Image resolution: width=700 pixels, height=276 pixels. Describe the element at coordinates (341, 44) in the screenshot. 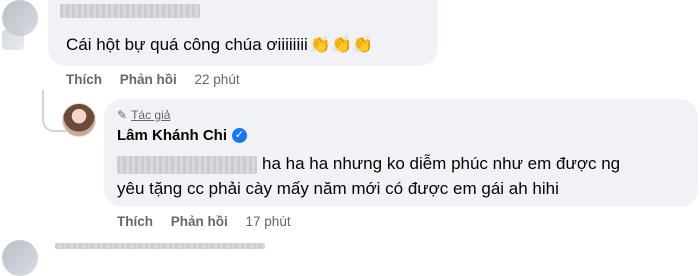

I see `clapping-hands-icon: 👏👏👏` at that location.